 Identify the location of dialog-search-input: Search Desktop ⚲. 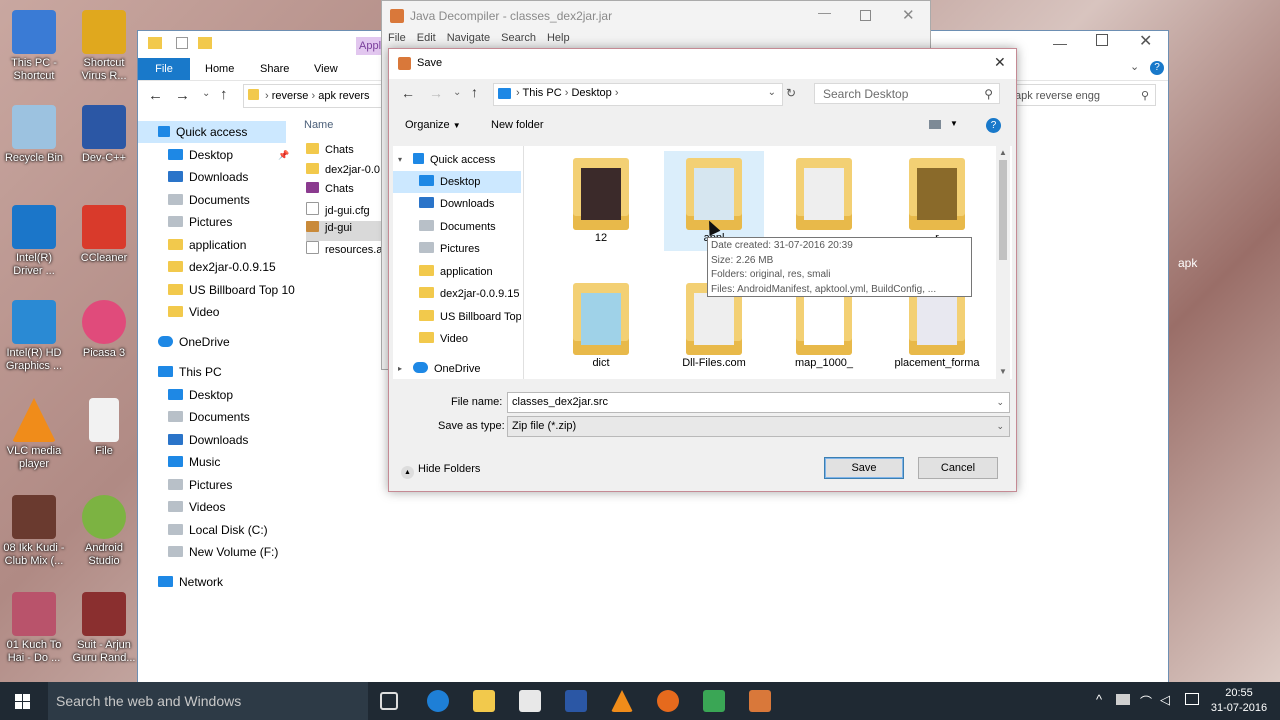
(907, 93).